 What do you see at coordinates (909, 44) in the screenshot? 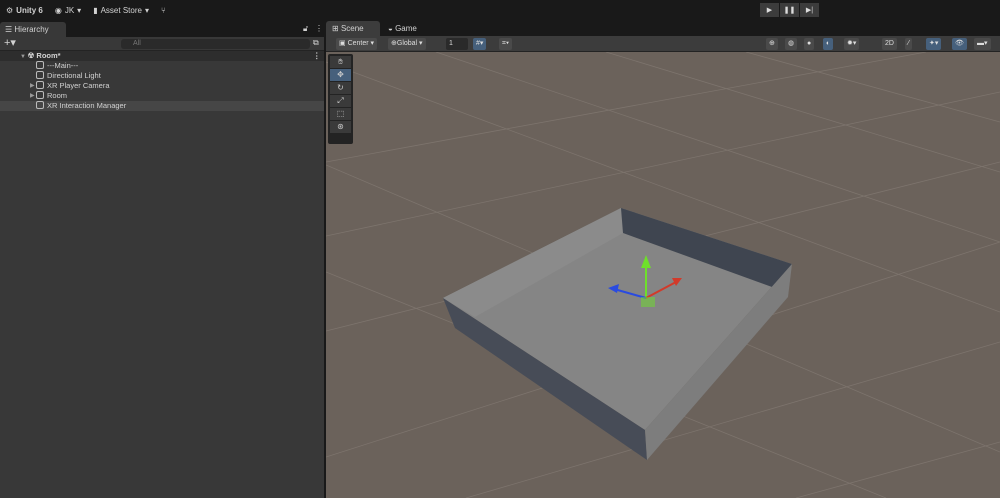
I see `audio-toggle-icon: ⁄` at bounding box center [909, 44].